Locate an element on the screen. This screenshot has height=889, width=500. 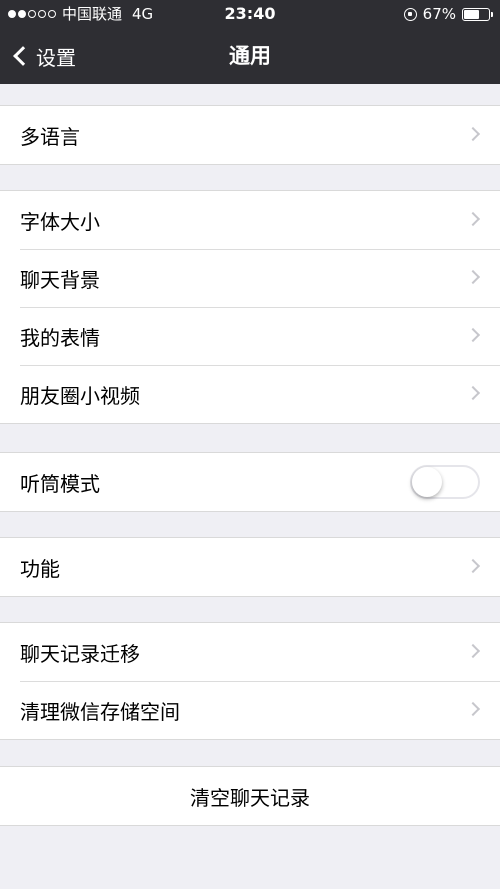
navigation-bar: 设置 通用 is located at coordinates (250, 56).